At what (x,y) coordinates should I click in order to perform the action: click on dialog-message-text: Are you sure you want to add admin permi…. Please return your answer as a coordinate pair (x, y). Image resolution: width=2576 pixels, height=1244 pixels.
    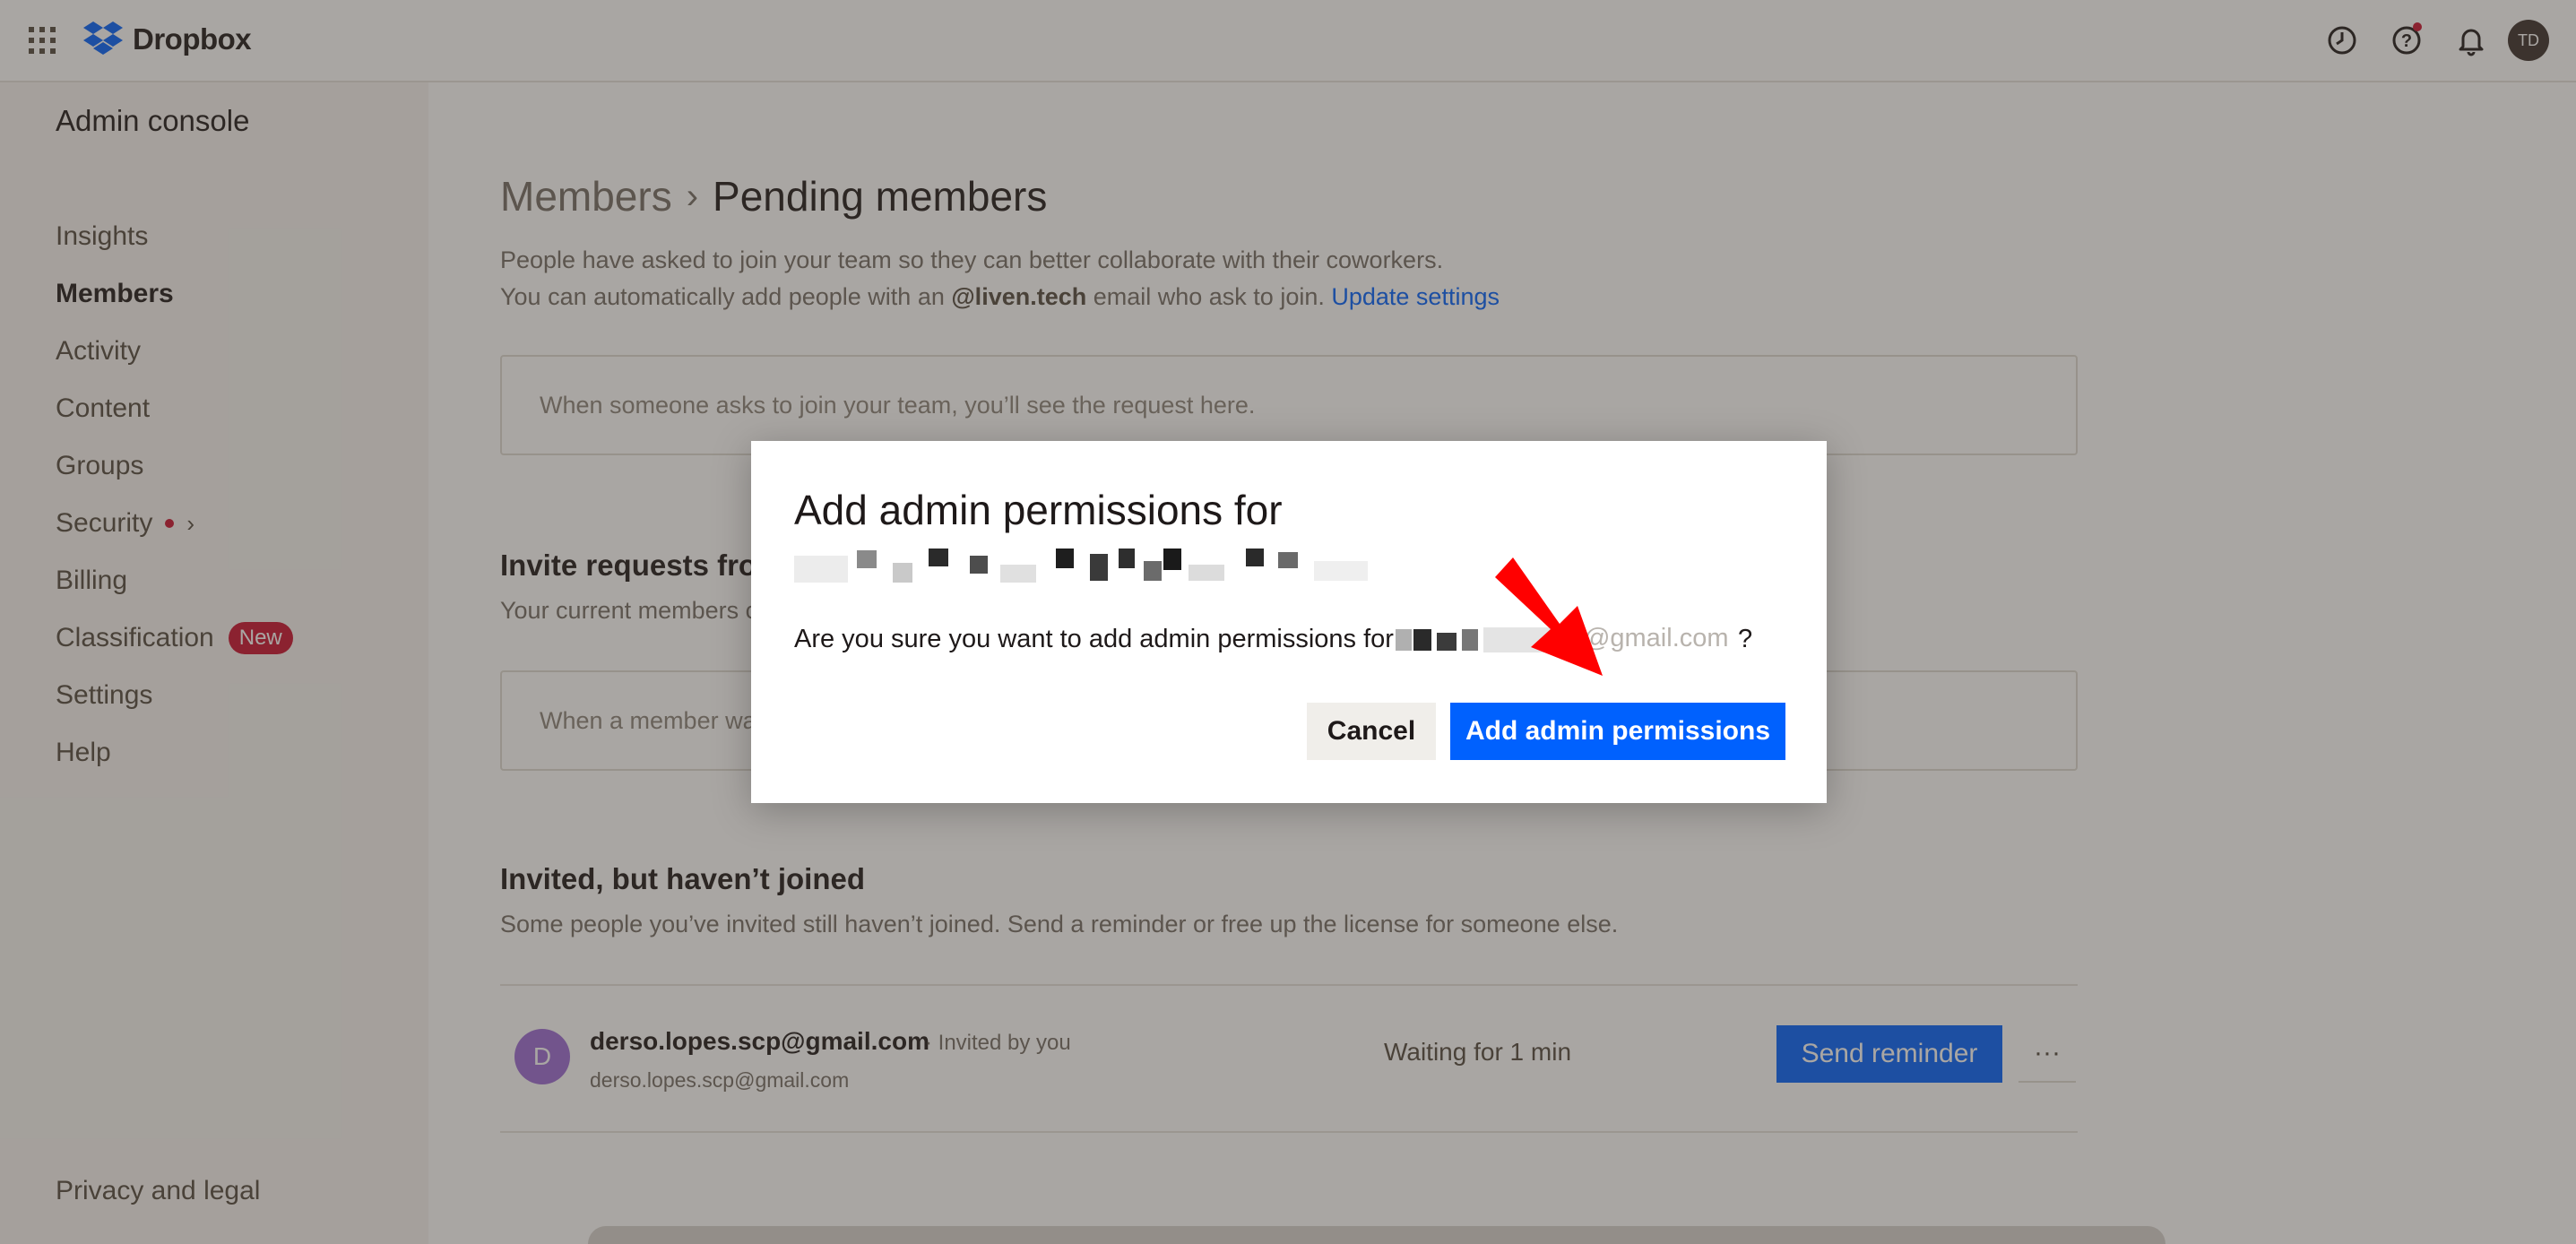
    Looking at the image, I should click on (1094, 638).